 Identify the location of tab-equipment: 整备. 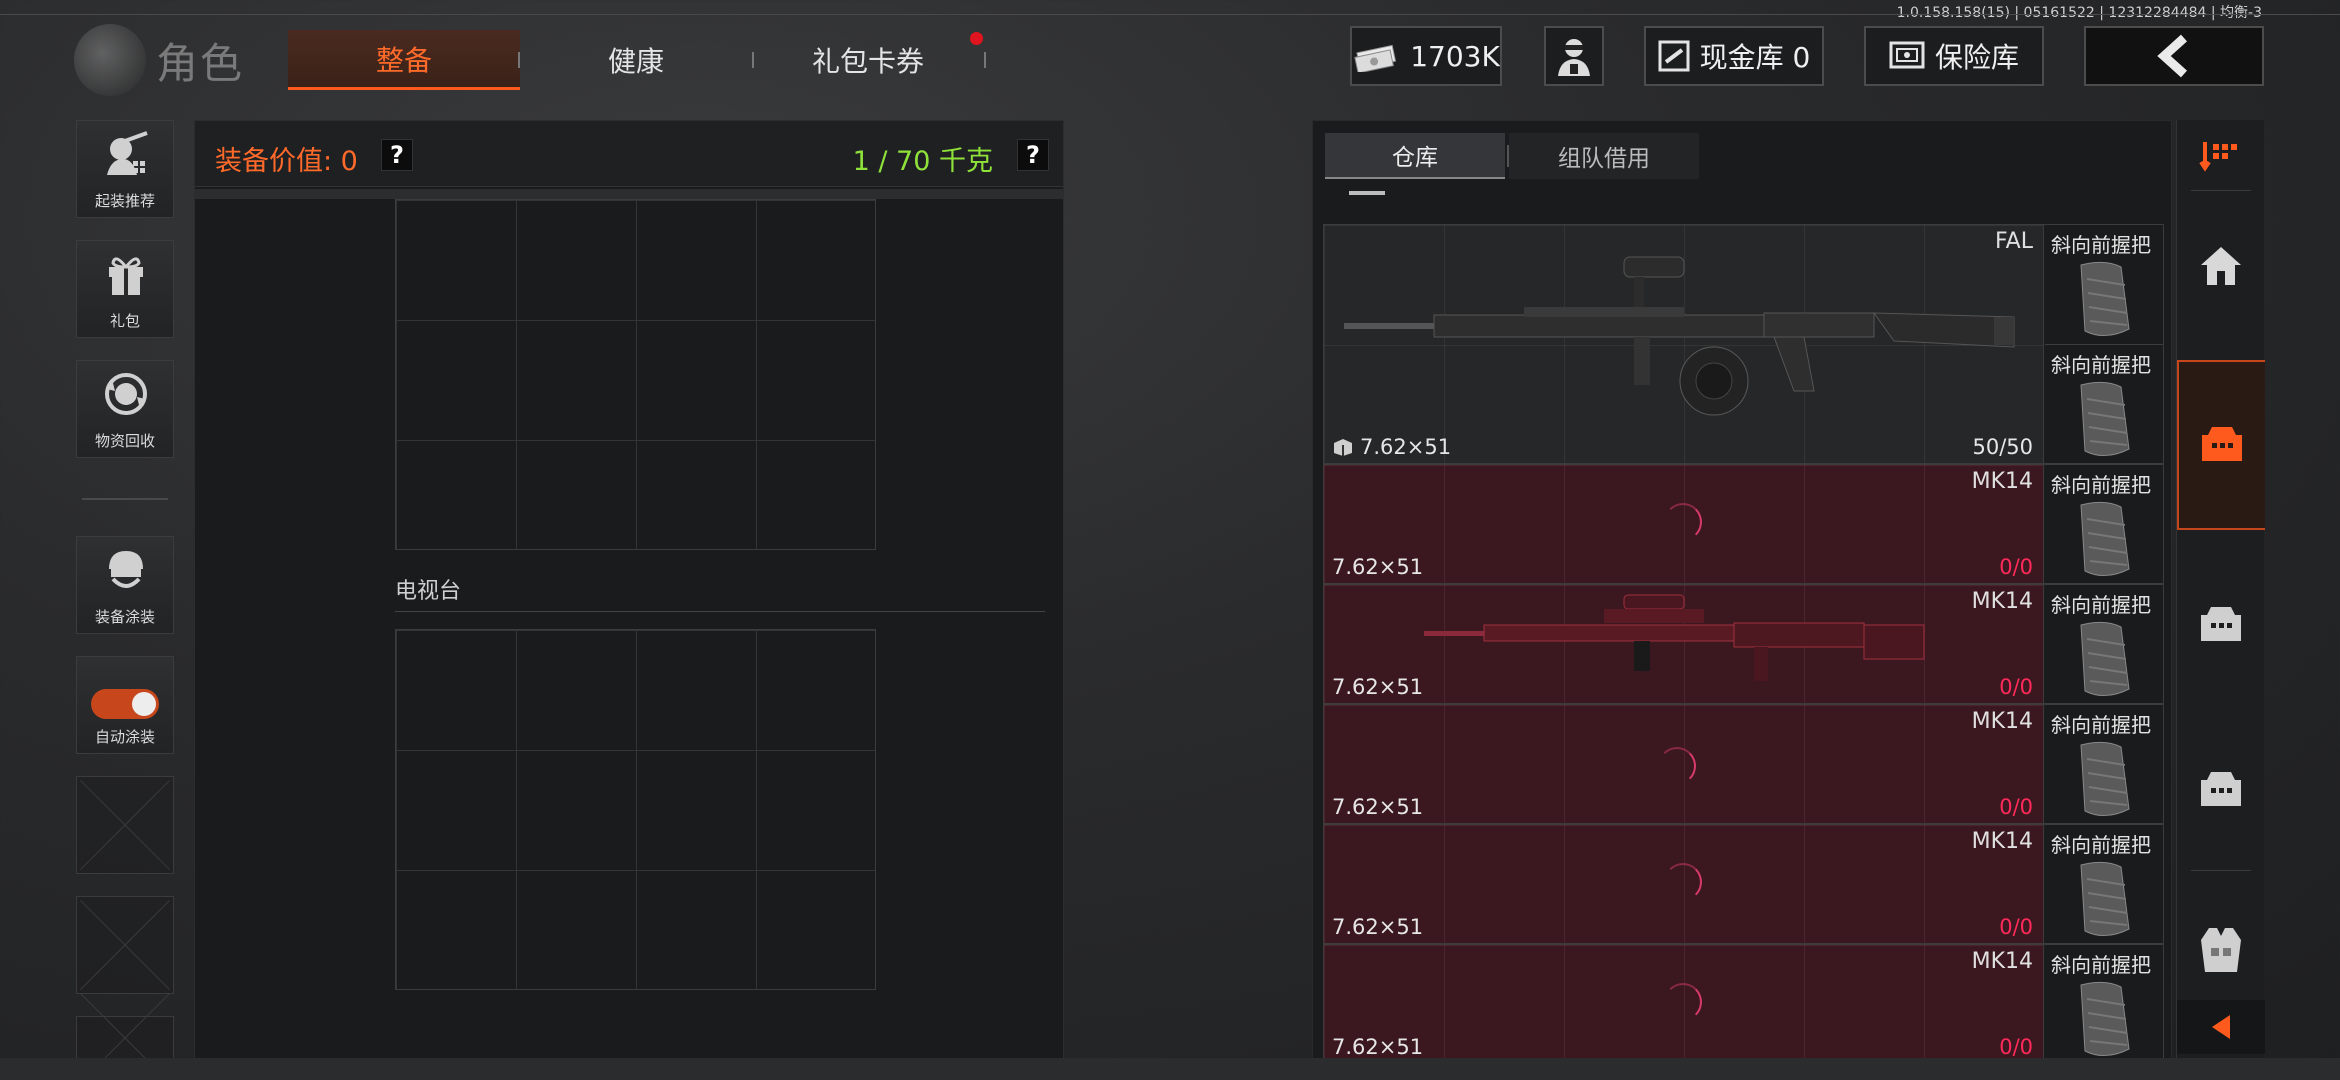
(404, 60).